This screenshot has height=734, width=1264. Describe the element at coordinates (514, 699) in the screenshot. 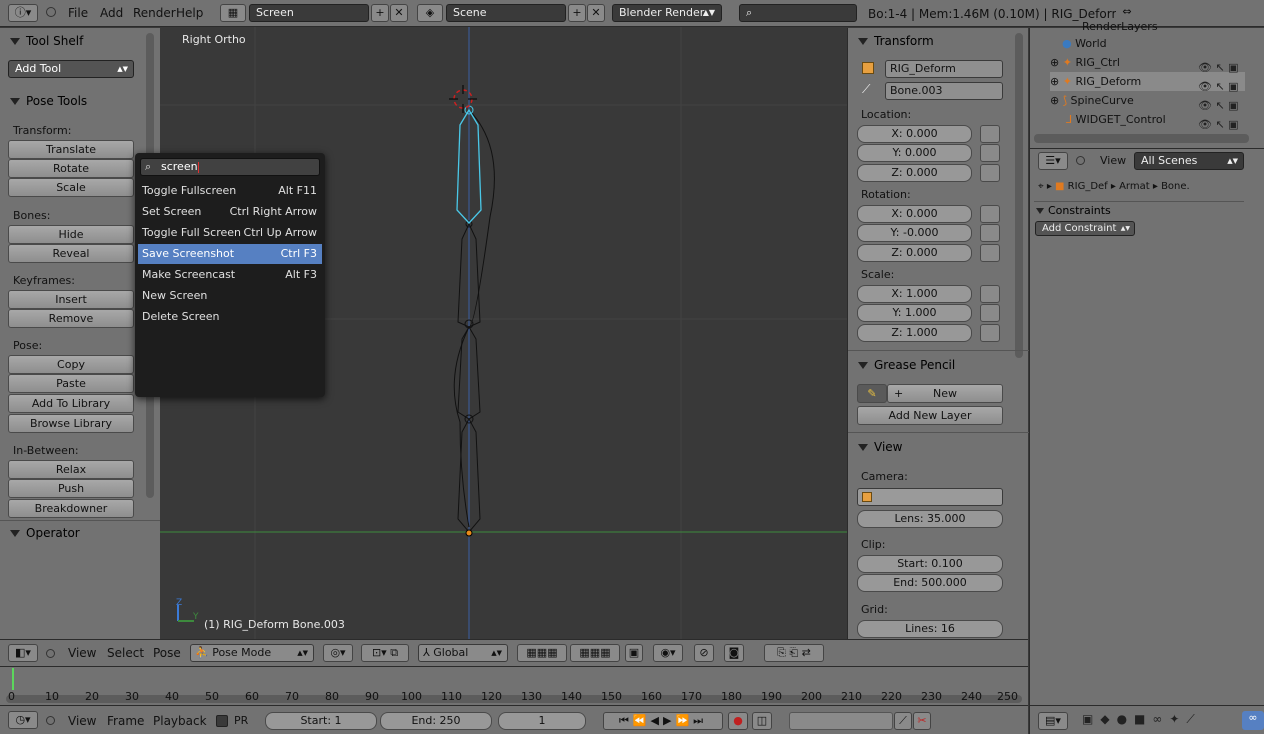

I see `timeline-scrollbar` at that location.